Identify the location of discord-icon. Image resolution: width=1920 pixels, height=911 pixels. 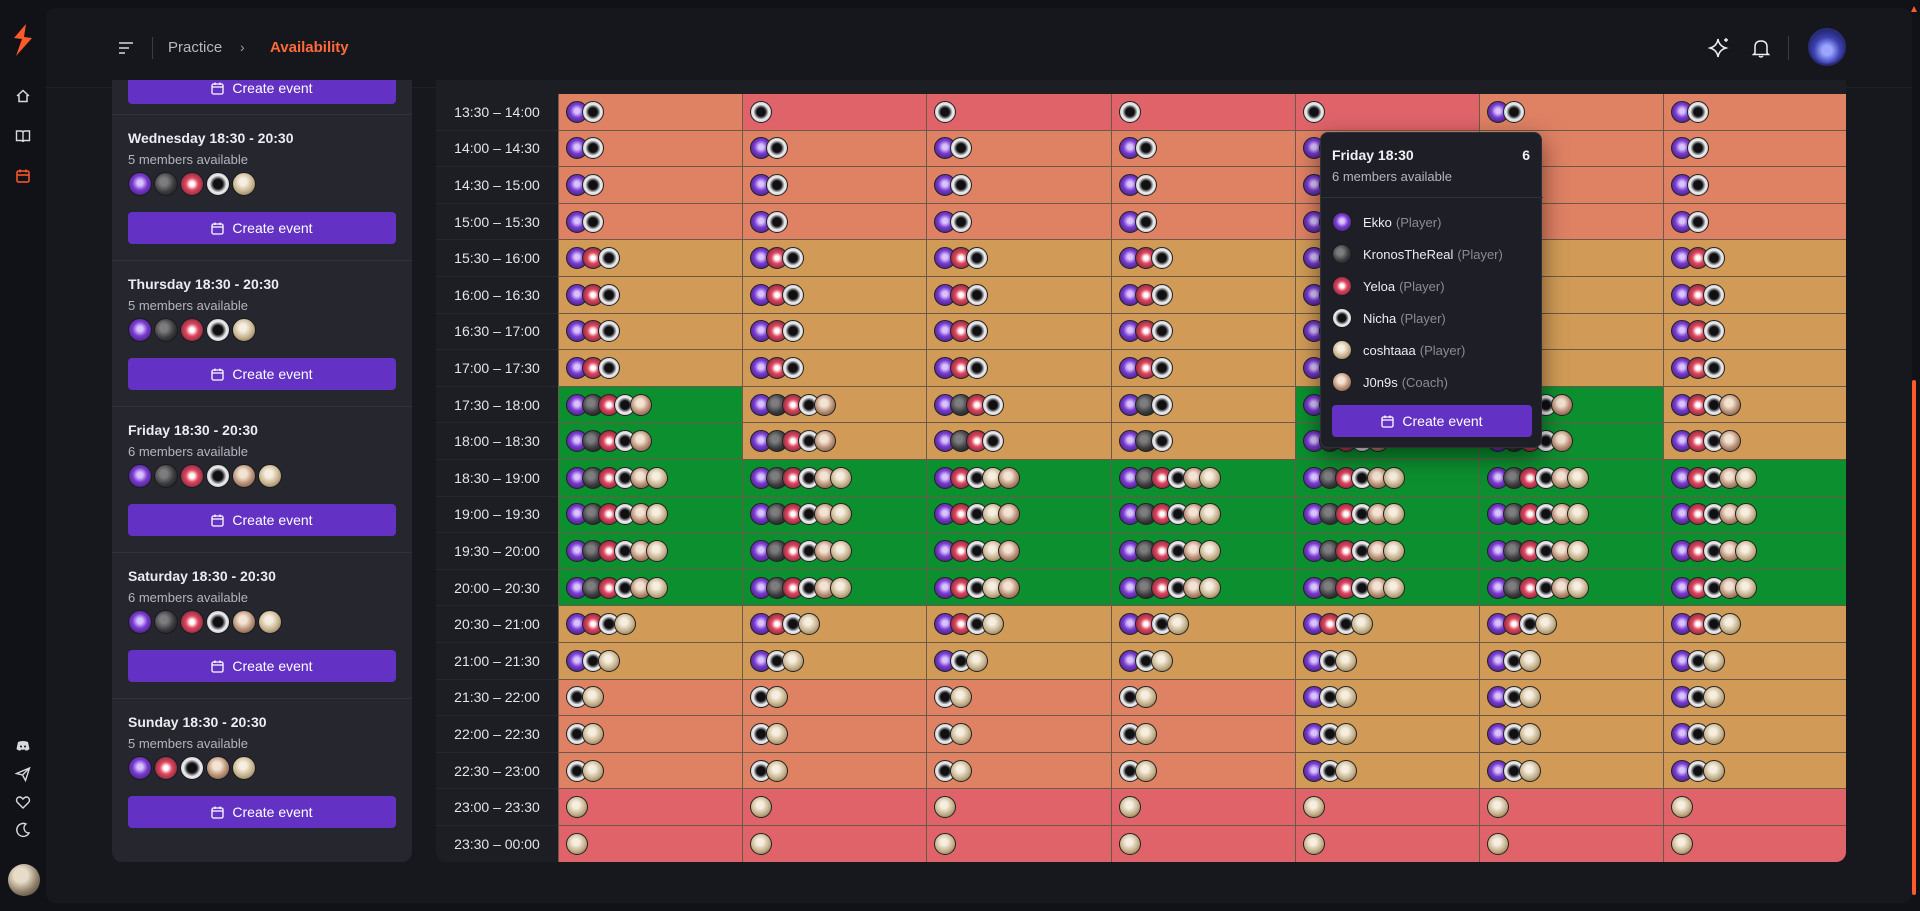
(23, 746).